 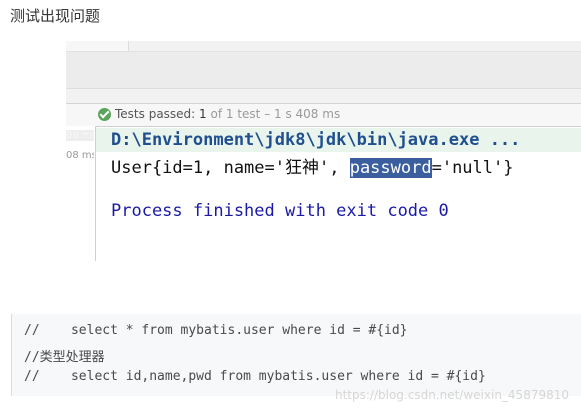 I want to click on test-status-bar: Tests passed: 1 of 1 test – 1 s 408 ms, so click(x=323, y=115).